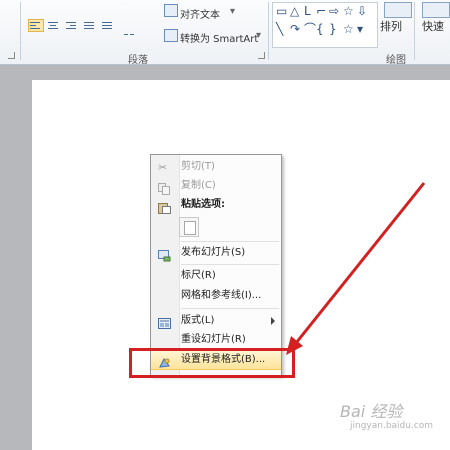 Image resolution: width=450 pixels, height=450 pixels. What do you see at coordinates (371, 411) in the screenshot?
I see `watermark: Bai 经验` at bounding box center [371, 411].